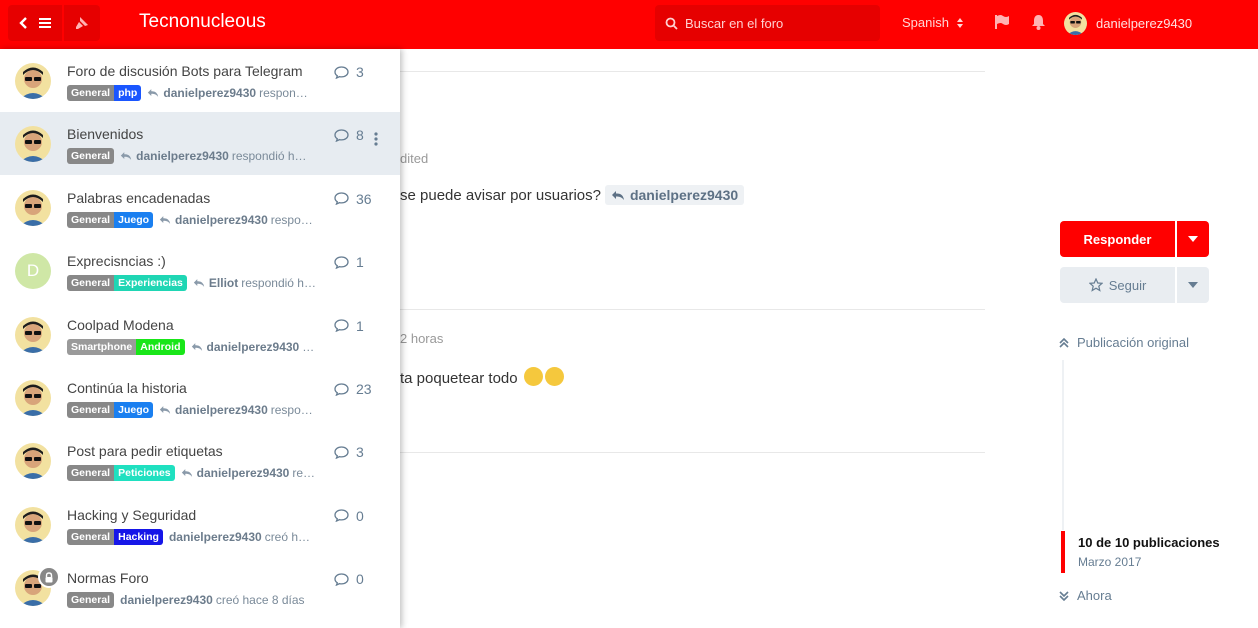  I want to click on brand-title: Tecnonucleous, so click(202, 22).